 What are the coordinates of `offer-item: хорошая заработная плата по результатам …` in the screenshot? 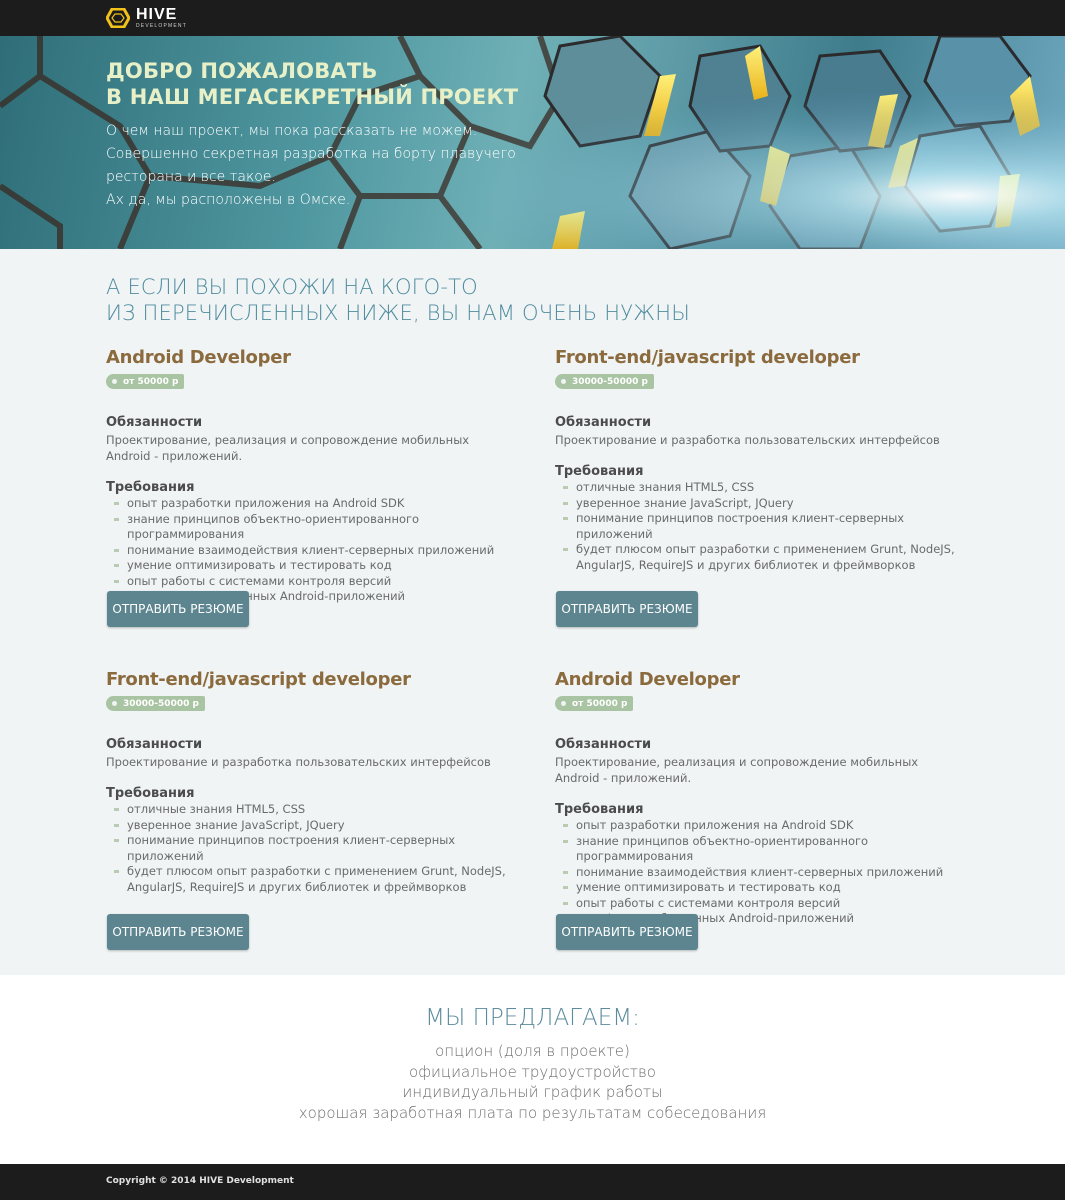 It's located at (532, 1112).